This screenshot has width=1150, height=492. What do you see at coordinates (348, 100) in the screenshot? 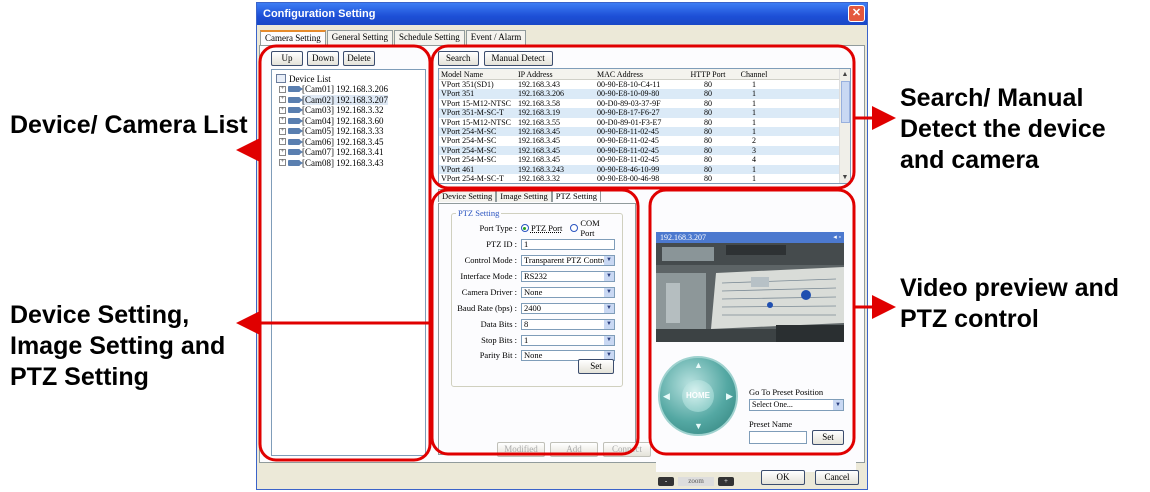
I see `tree-item-cam02: + [Cam02] 192.168.3.207` at bounding box center [348, 100].